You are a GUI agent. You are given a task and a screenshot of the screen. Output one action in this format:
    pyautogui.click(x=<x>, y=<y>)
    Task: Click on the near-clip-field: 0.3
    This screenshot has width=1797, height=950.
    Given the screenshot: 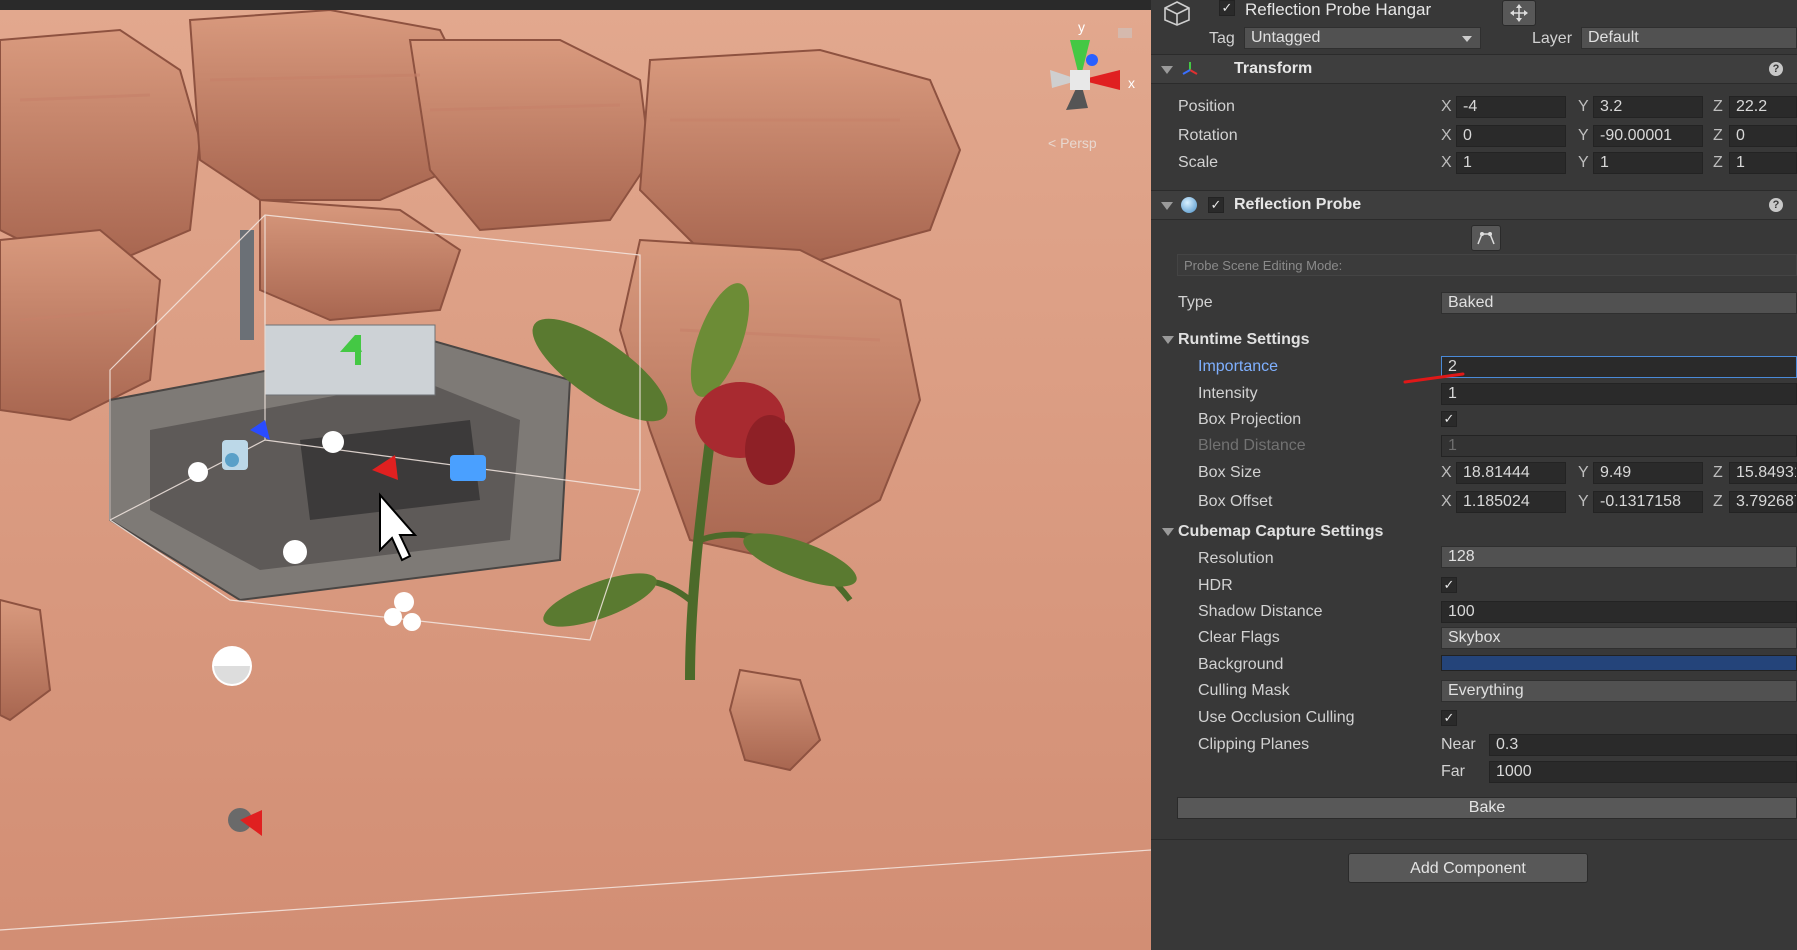 What is the action you would take?
    pyautogui.click(x=1643, y=745)
    